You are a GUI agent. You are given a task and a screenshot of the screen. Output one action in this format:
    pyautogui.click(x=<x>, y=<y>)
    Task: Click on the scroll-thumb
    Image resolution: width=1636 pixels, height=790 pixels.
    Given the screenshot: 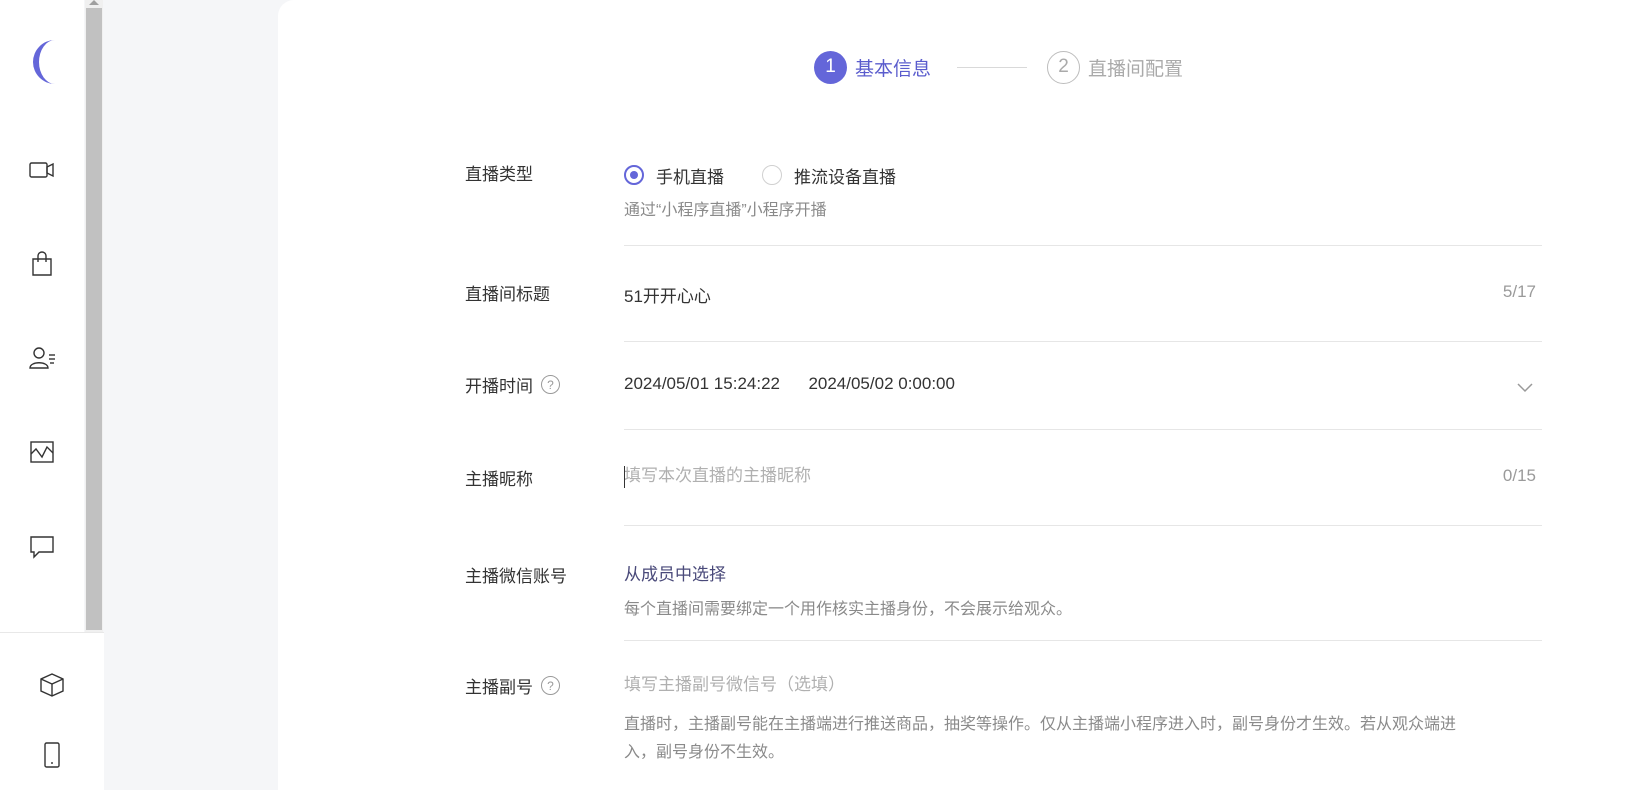 What is the action you would take?
    pyautogui.click(x=94, y=319)
    